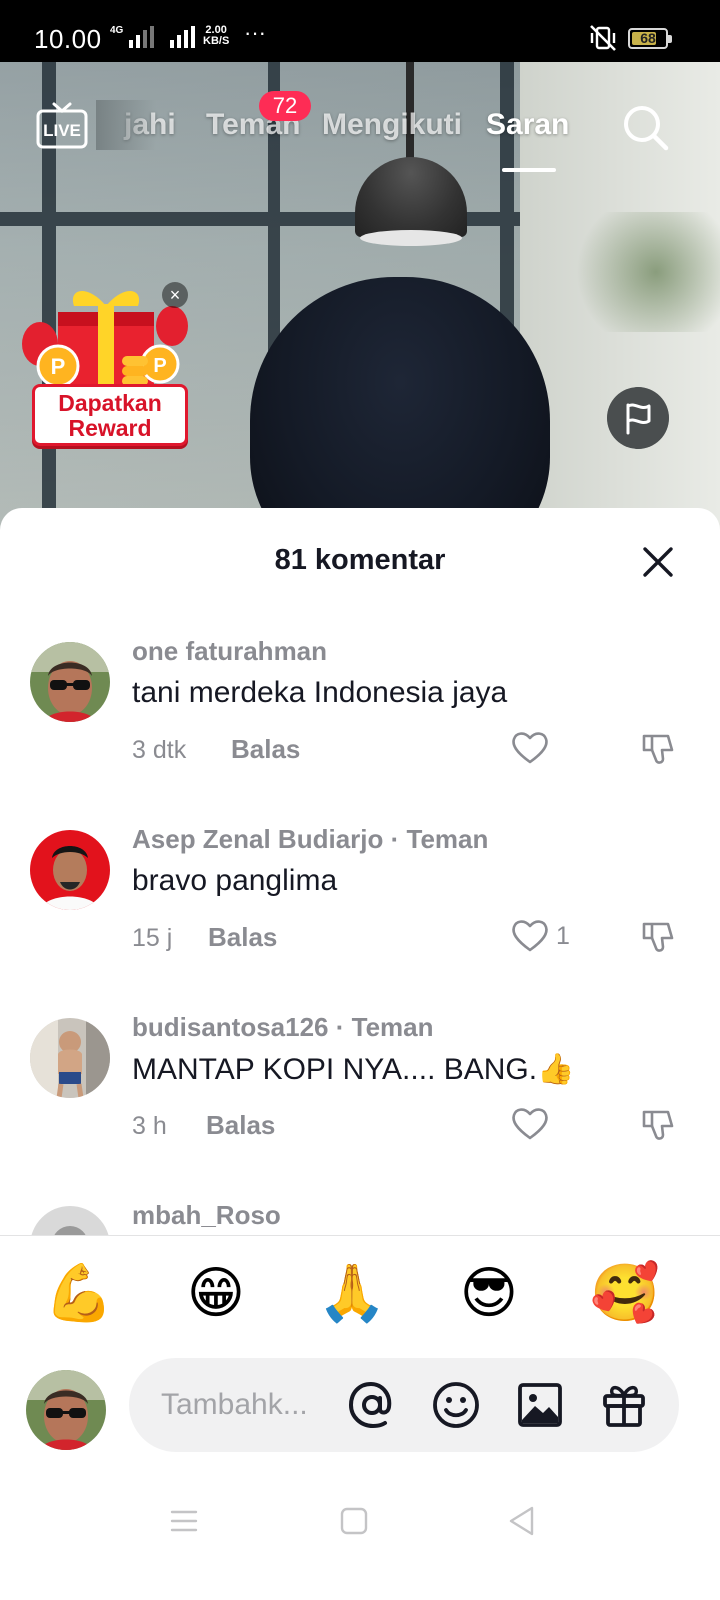 The image size is (720, 1600). Describe the element at coordinates (360, 560) in the screenshot. I see `comments-title: 81 komentar` at that location.